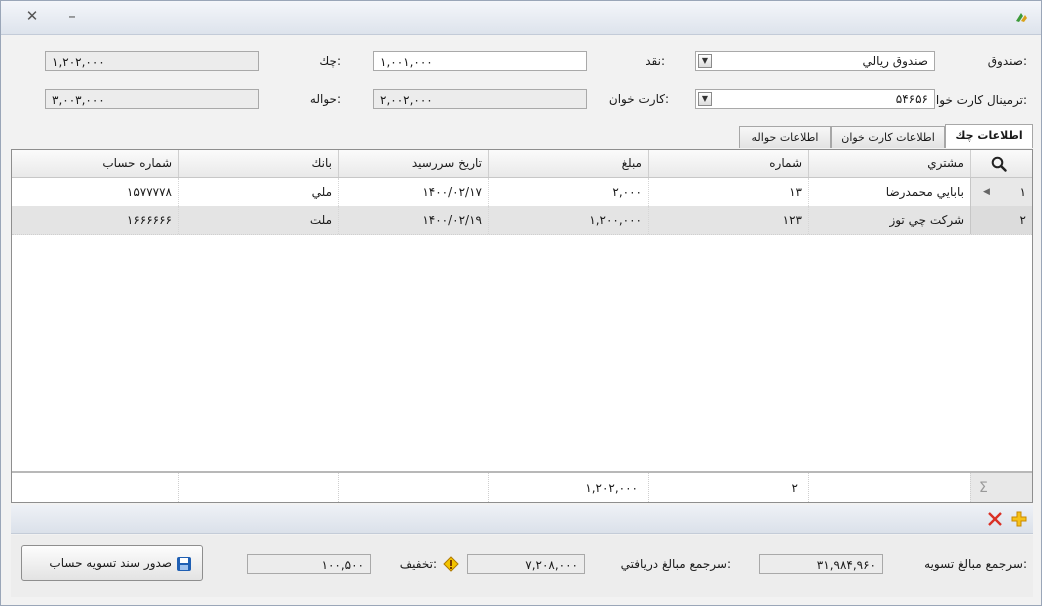 The height and width of the screenshot is (606, 1042). What do you see at coordinates (418, 564) in the screenshot?
I see `discount-label: تخفيف:` at bounding box center [418, 564].